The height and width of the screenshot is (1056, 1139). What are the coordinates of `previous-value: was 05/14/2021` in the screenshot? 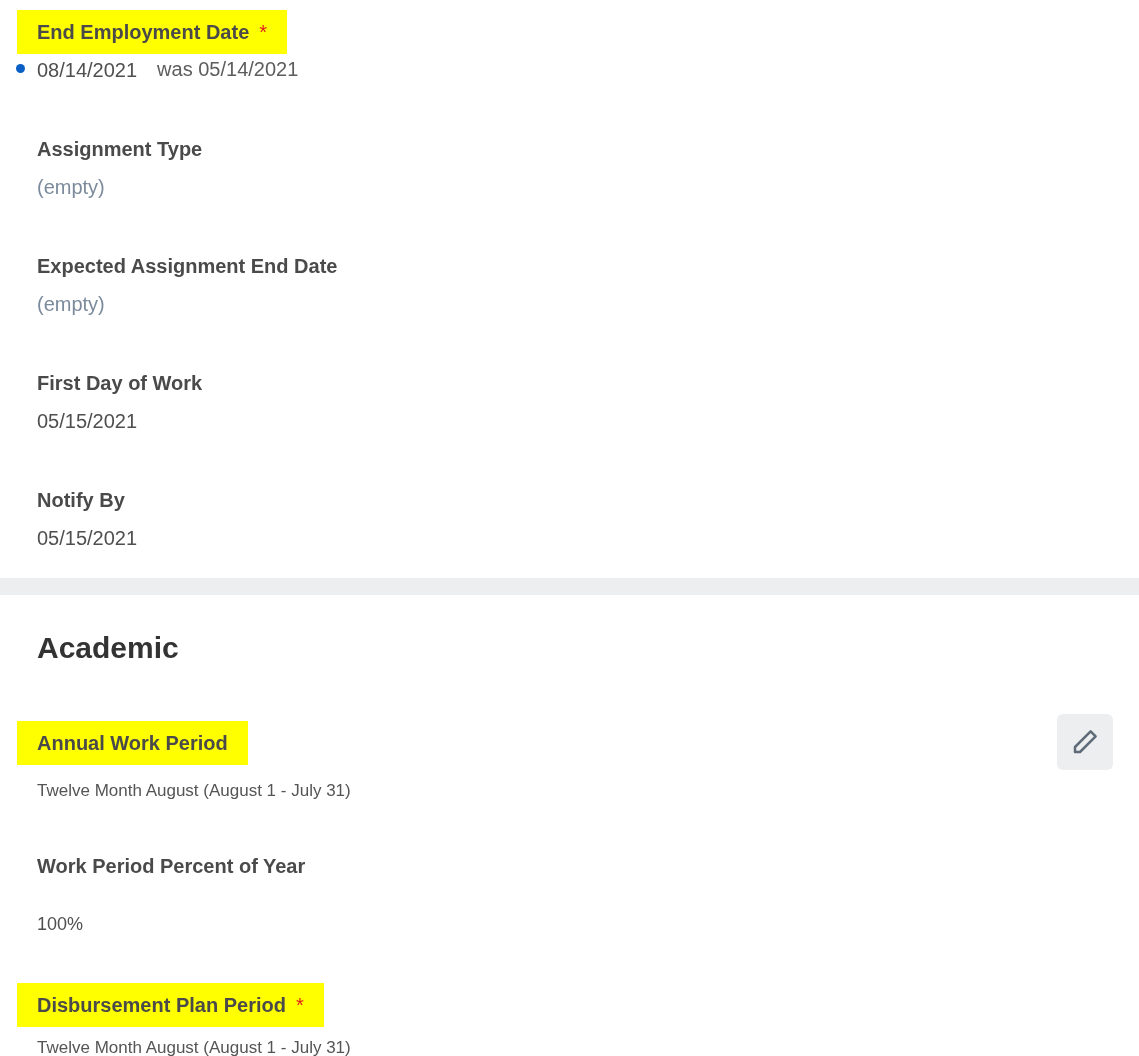 It's located at (228, 69).